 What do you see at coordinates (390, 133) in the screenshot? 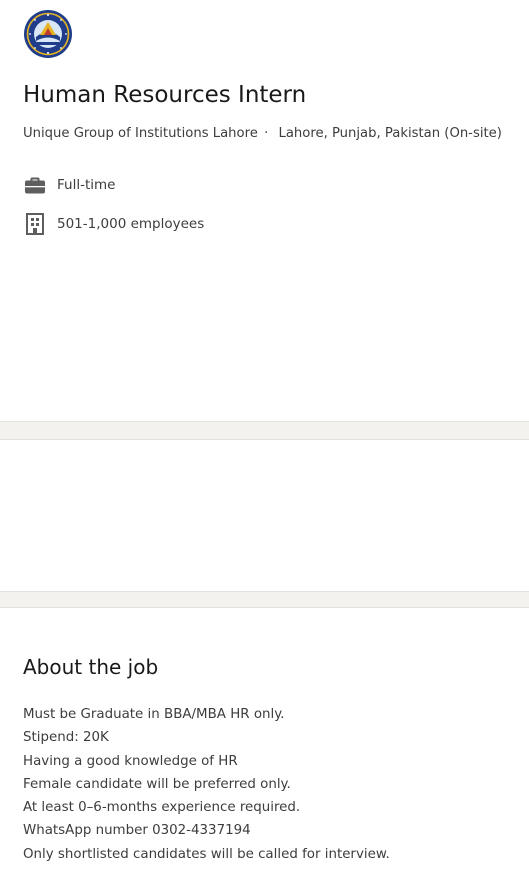
I see `job-location: Lahore, Punjab, Pakistan (On-site)` at bounding box center [390, 133].